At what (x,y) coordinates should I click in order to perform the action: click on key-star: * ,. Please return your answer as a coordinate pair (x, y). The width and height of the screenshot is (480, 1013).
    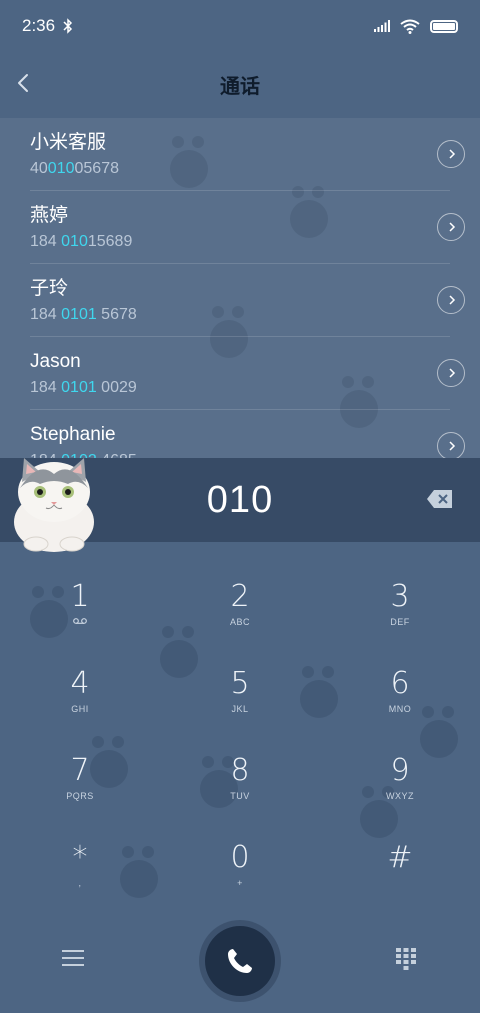
    Looking at the image, I should click on (80, 874).